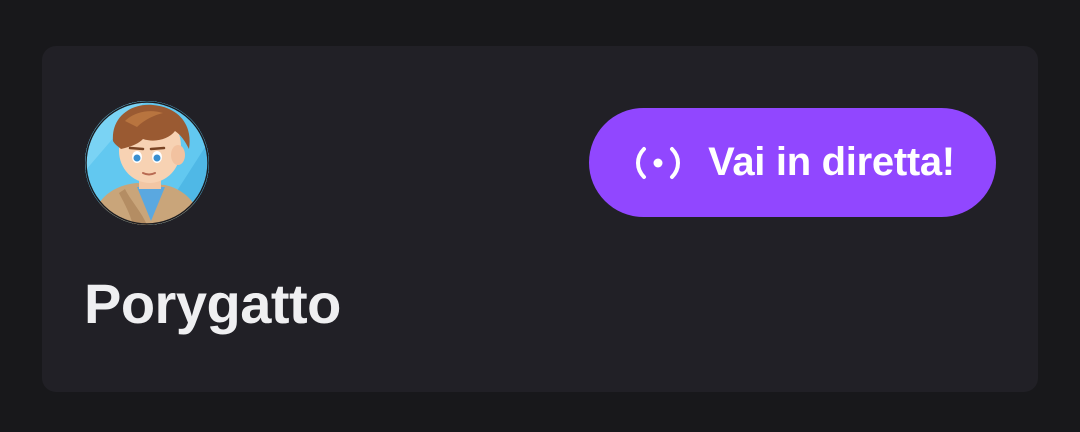 The height and width of the screenshot is (432, 1080). I want to click on go-live-label: Vai in diretta!, so click(831, 162).